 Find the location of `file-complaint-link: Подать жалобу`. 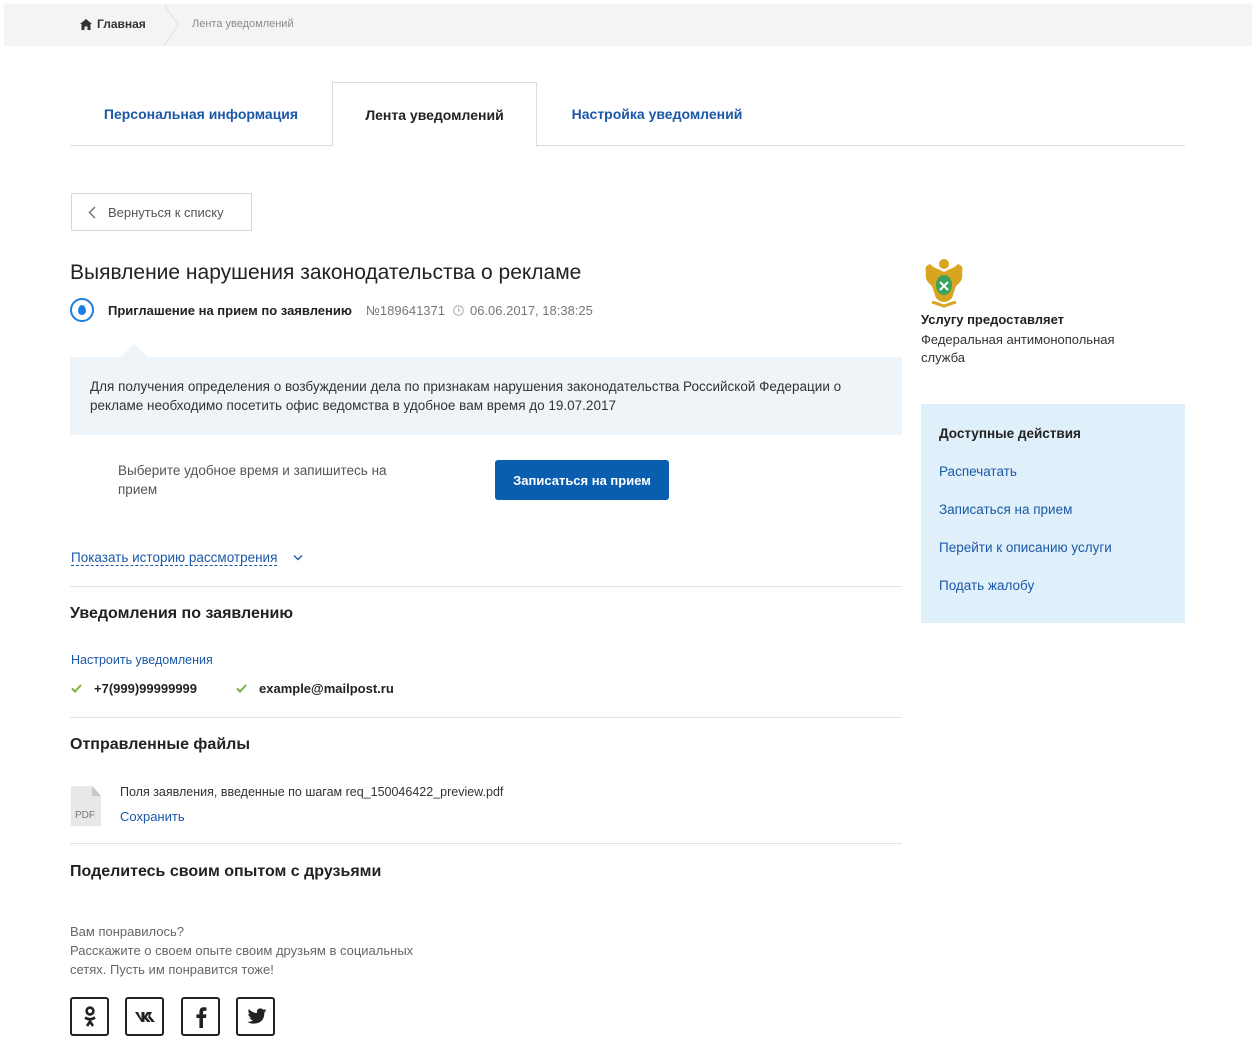

file-complaint-link: Подать жалобу is located at coordinates (986, 585).